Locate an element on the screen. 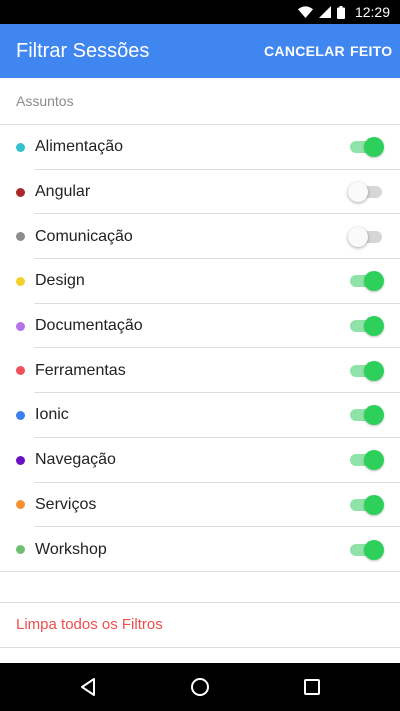 Image resolution: width=400 pixels, height=711 pixels. topic-row: Ionic is located at coordinates (200, 415).